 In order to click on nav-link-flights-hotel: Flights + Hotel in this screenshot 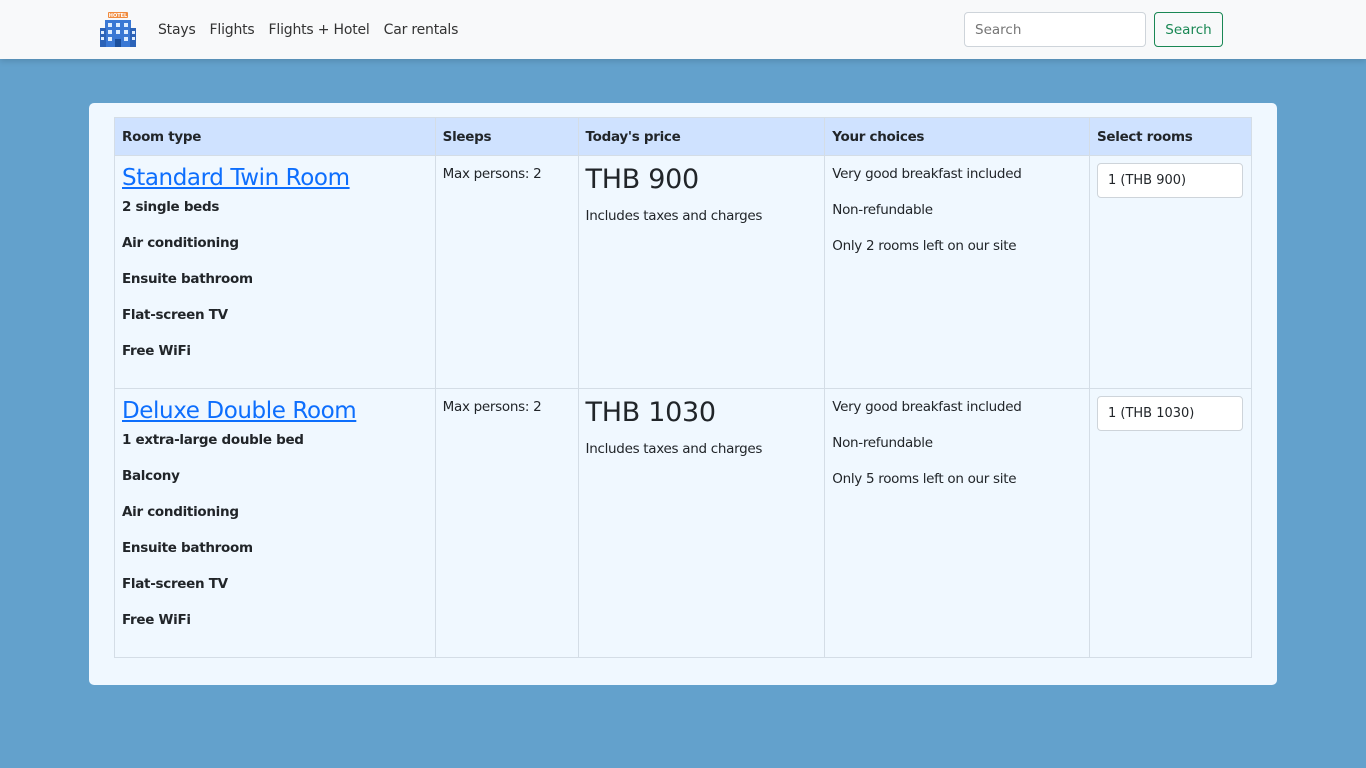, I will do `click(319, 30)`.